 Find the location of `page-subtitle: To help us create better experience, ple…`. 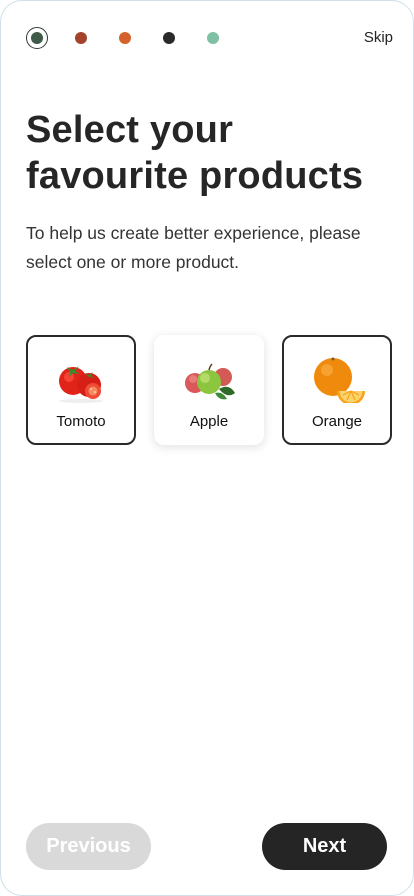

page-subtitle: To help us create better experience, ple… is located at coordinates (193, 247).